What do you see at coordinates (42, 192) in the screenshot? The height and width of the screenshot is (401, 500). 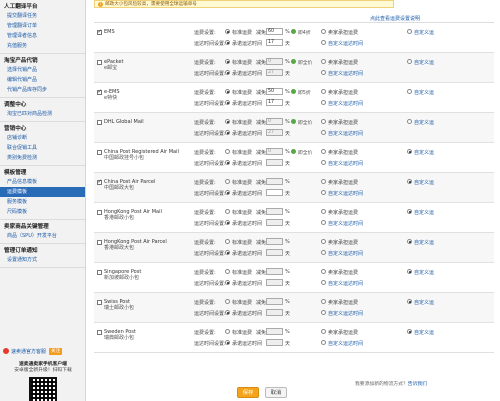 I see `sidebar-item: 运费模板` at bounding box center [42, 192].